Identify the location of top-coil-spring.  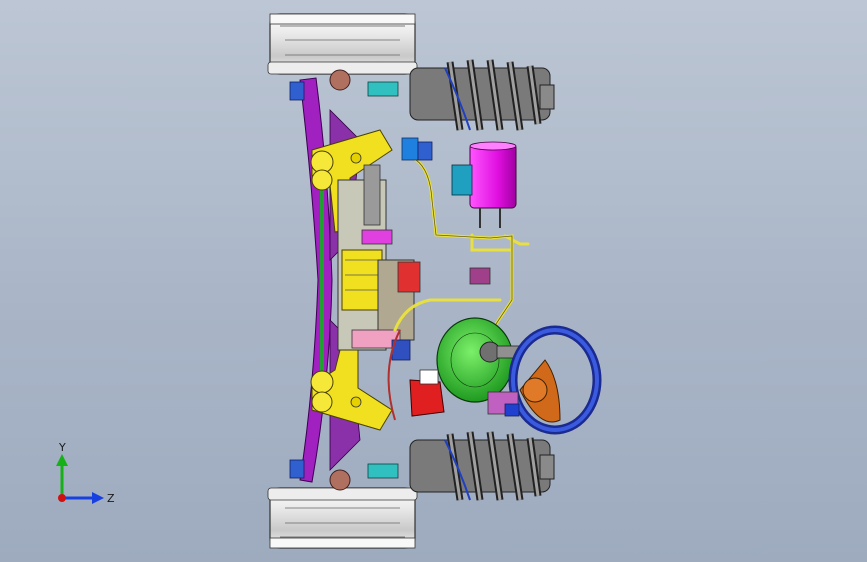
(482, 95).